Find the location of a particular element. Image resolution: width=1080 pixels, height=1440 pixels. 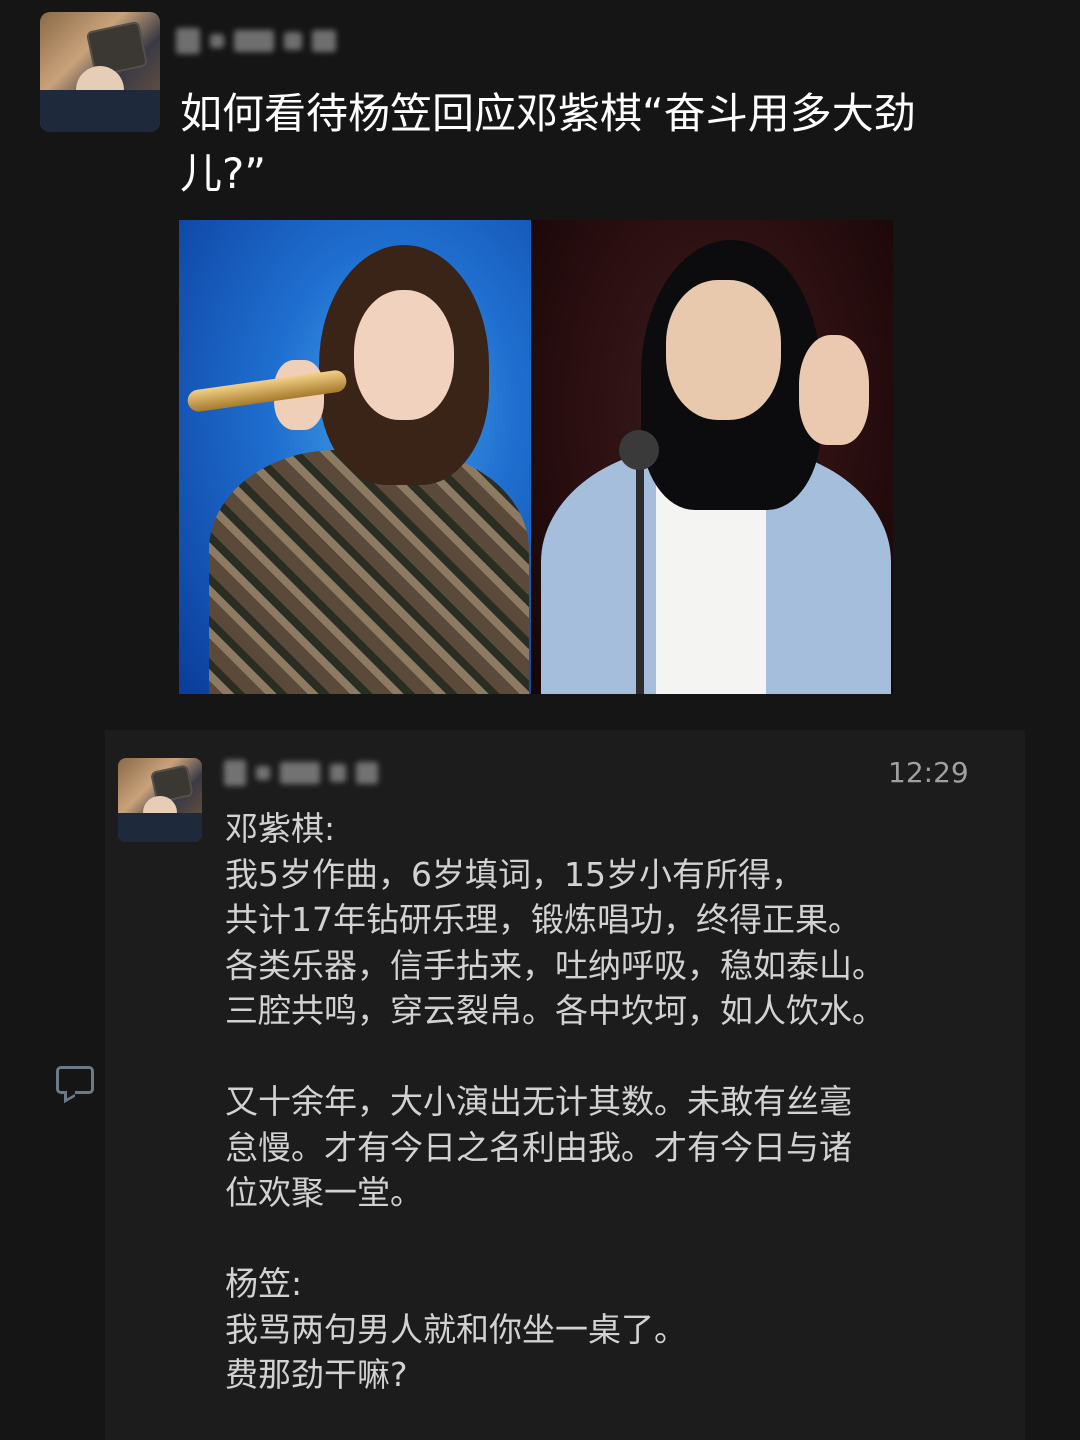

reply-line: 杨笠: is located at coordinates (264, 1283).